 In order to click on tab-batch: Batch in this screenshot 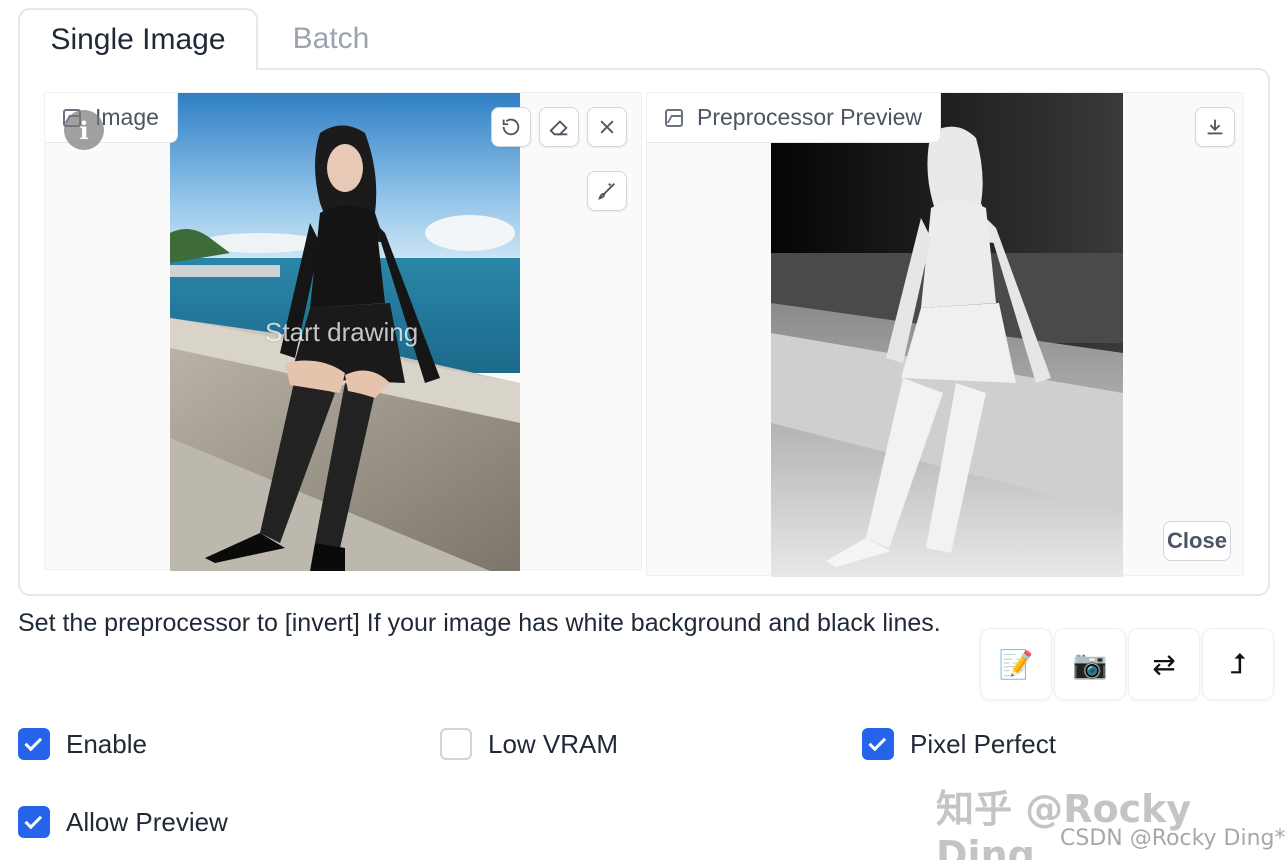, I will do `click(331, 39)`.